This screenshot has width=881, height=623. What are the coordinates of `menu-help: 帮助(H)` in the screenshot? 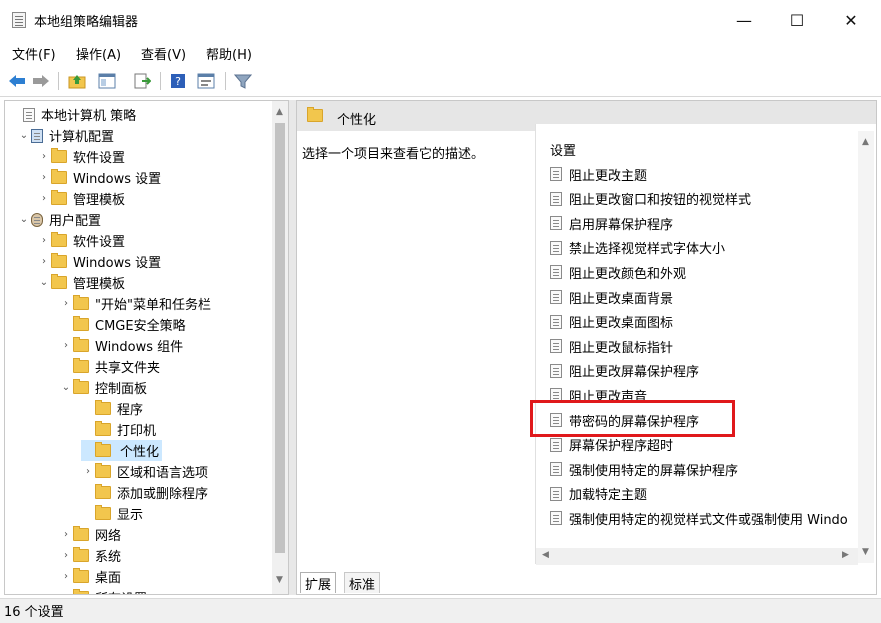 It's located at (229, 53).